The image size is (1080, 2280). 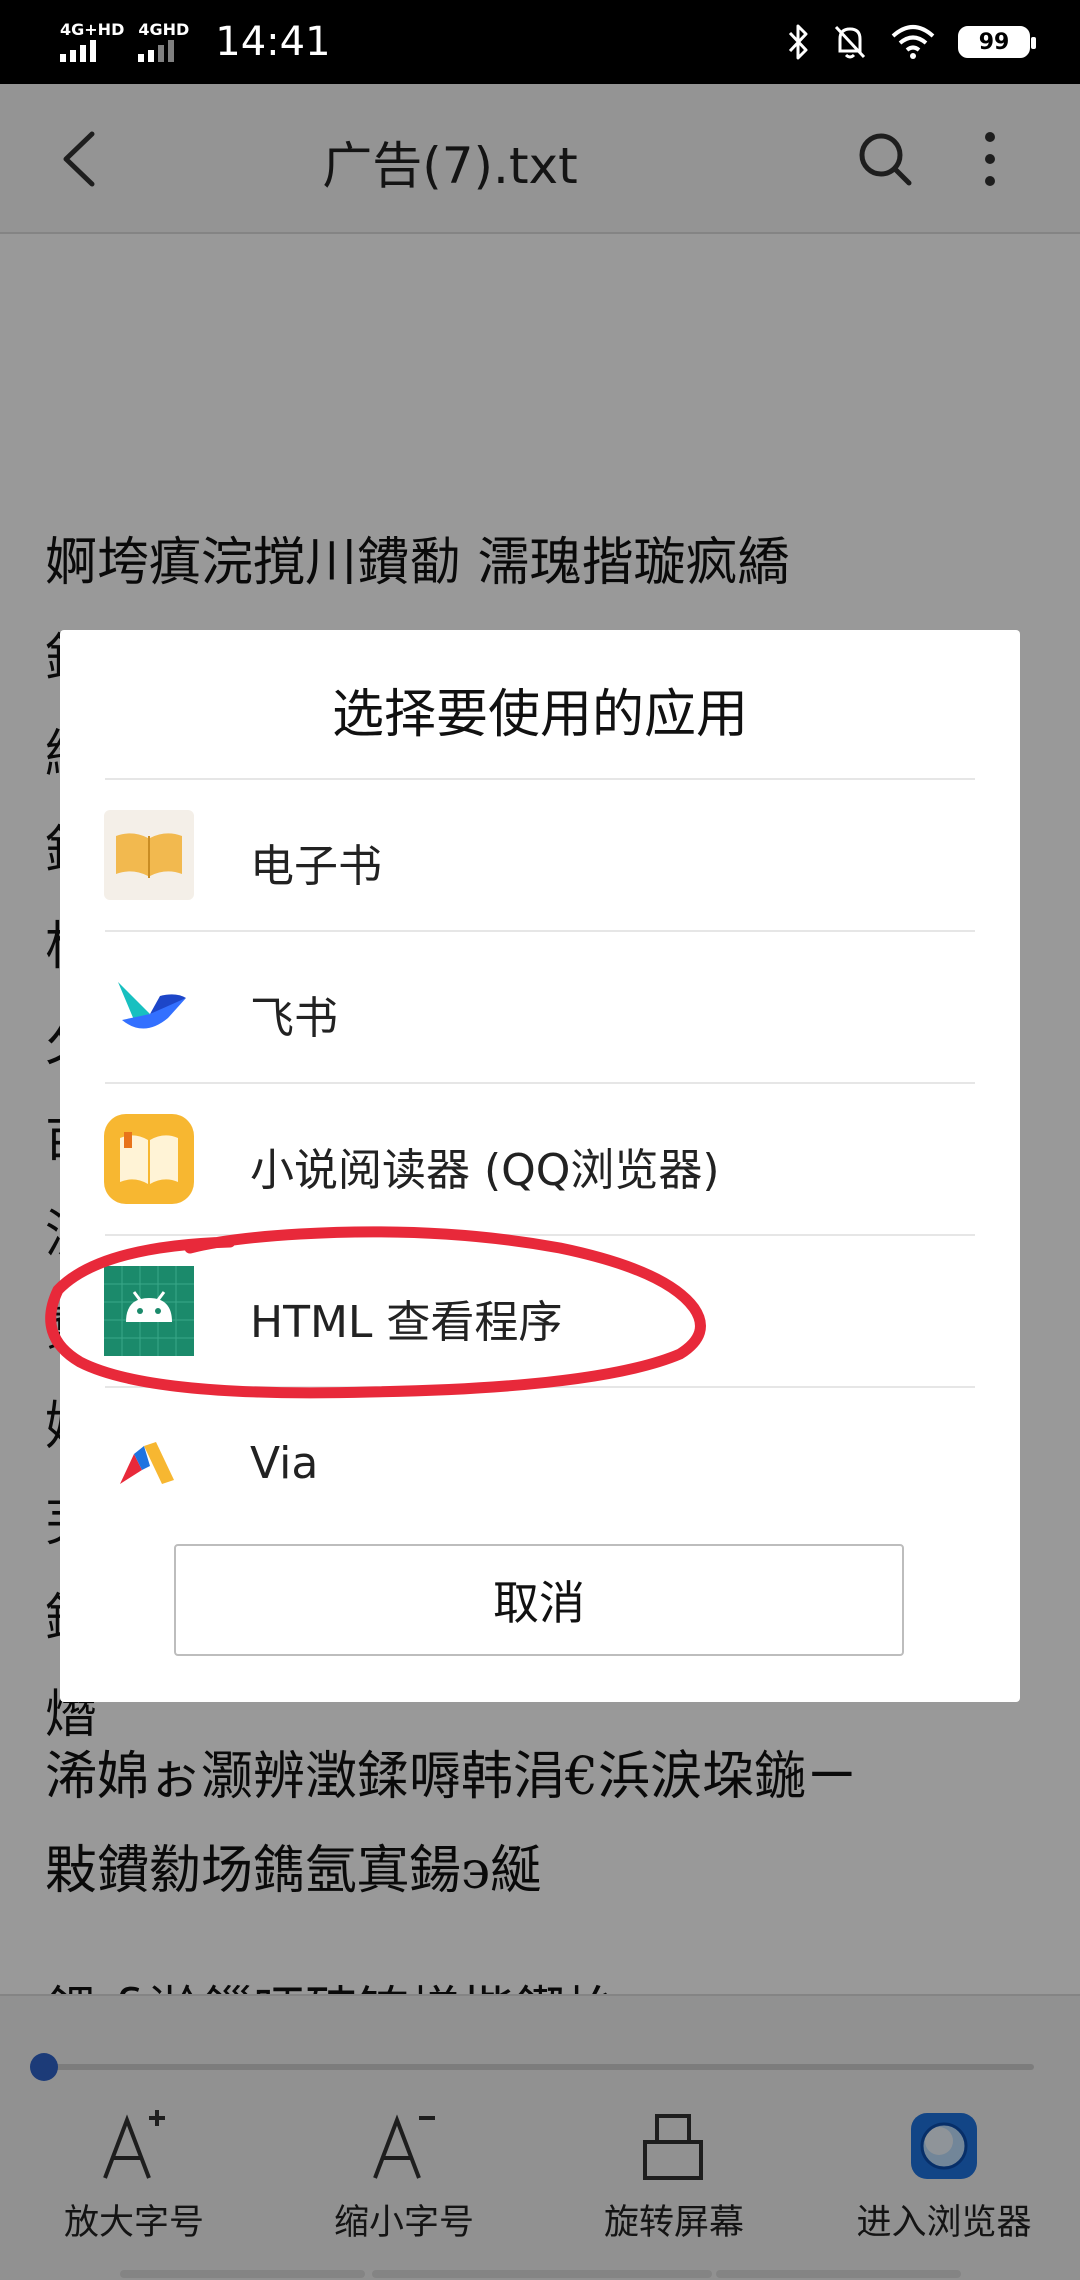 I want to click on bluetooth-icon, so click(x=798, y=42).